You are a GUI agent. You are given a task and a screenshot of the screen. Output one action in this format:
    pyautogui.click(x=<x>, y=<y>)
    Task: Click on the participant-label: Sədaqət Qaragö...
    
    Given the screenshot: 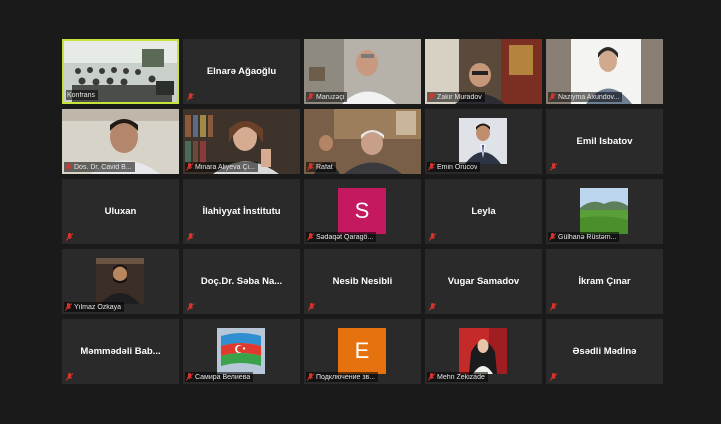 What is the action you would take?
    pyautogui.click(x=341, y=237)
    